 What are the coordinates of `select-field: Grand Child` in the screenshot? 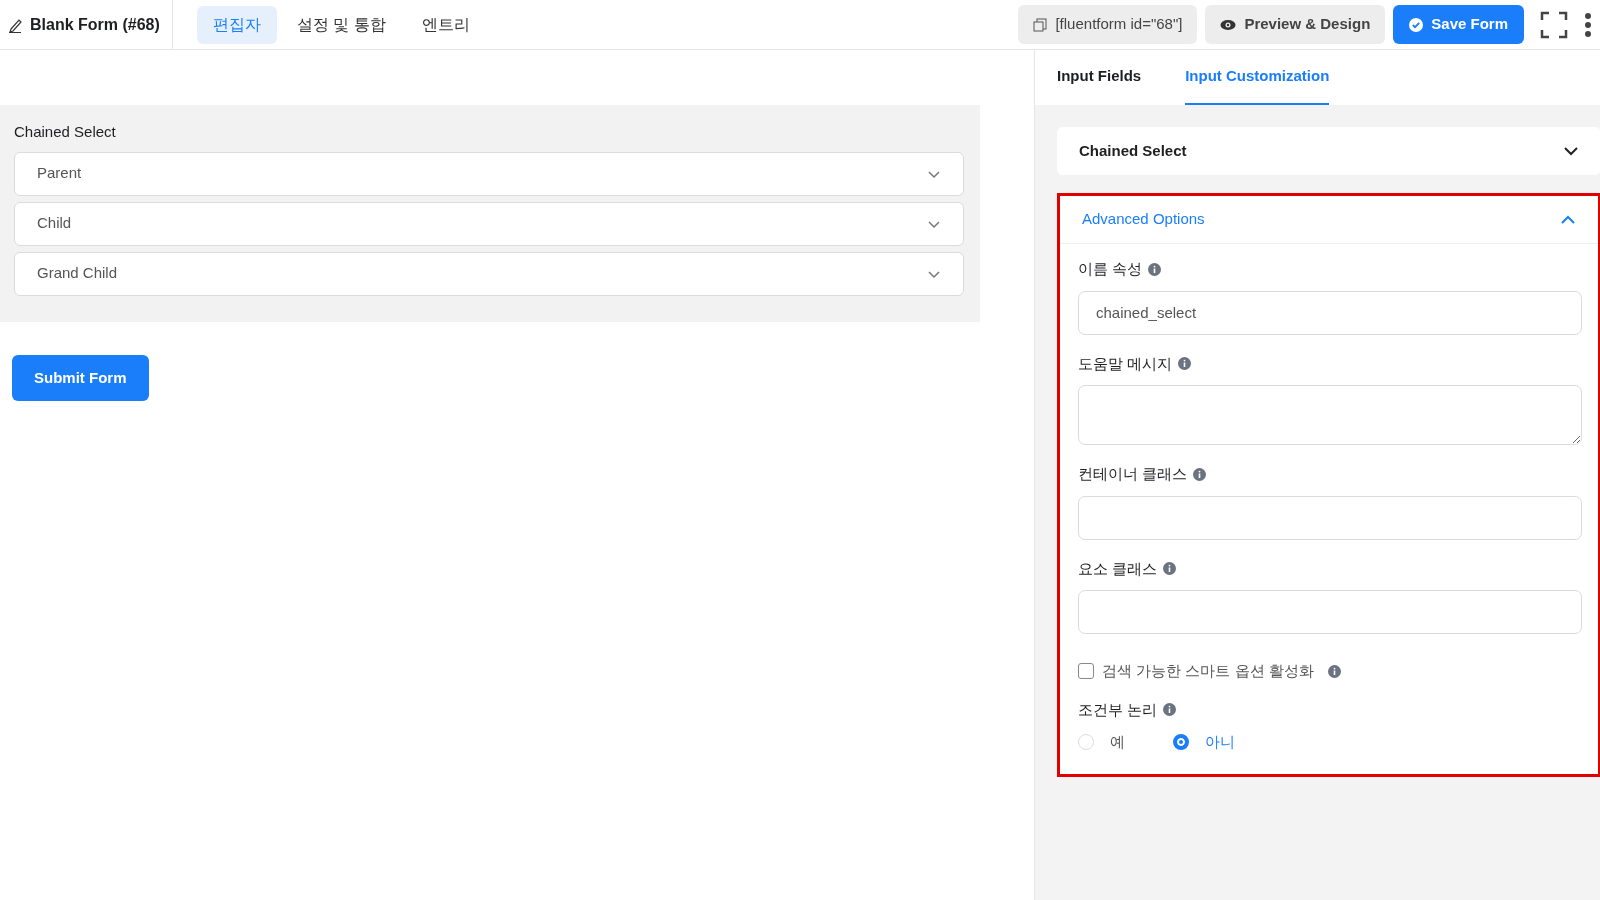 It's located at (489, 273).